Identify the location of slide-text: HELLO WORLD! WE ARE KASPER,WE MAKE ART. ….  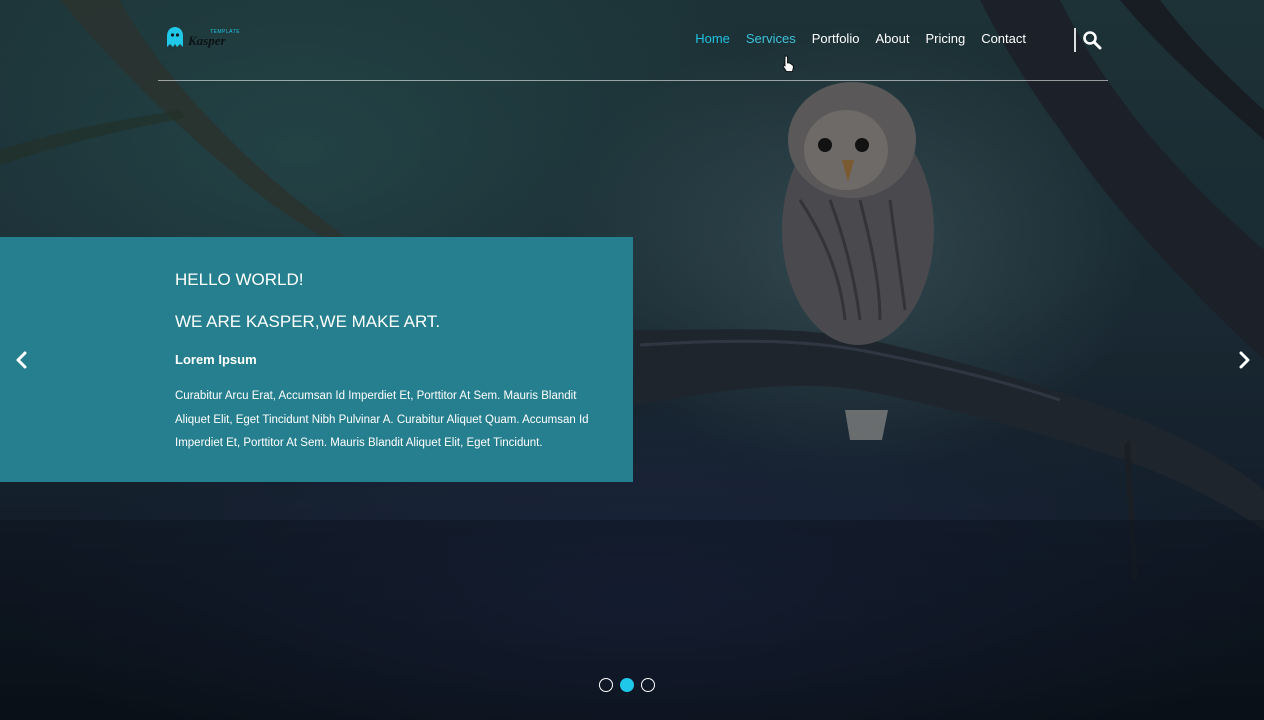
(385, 363).